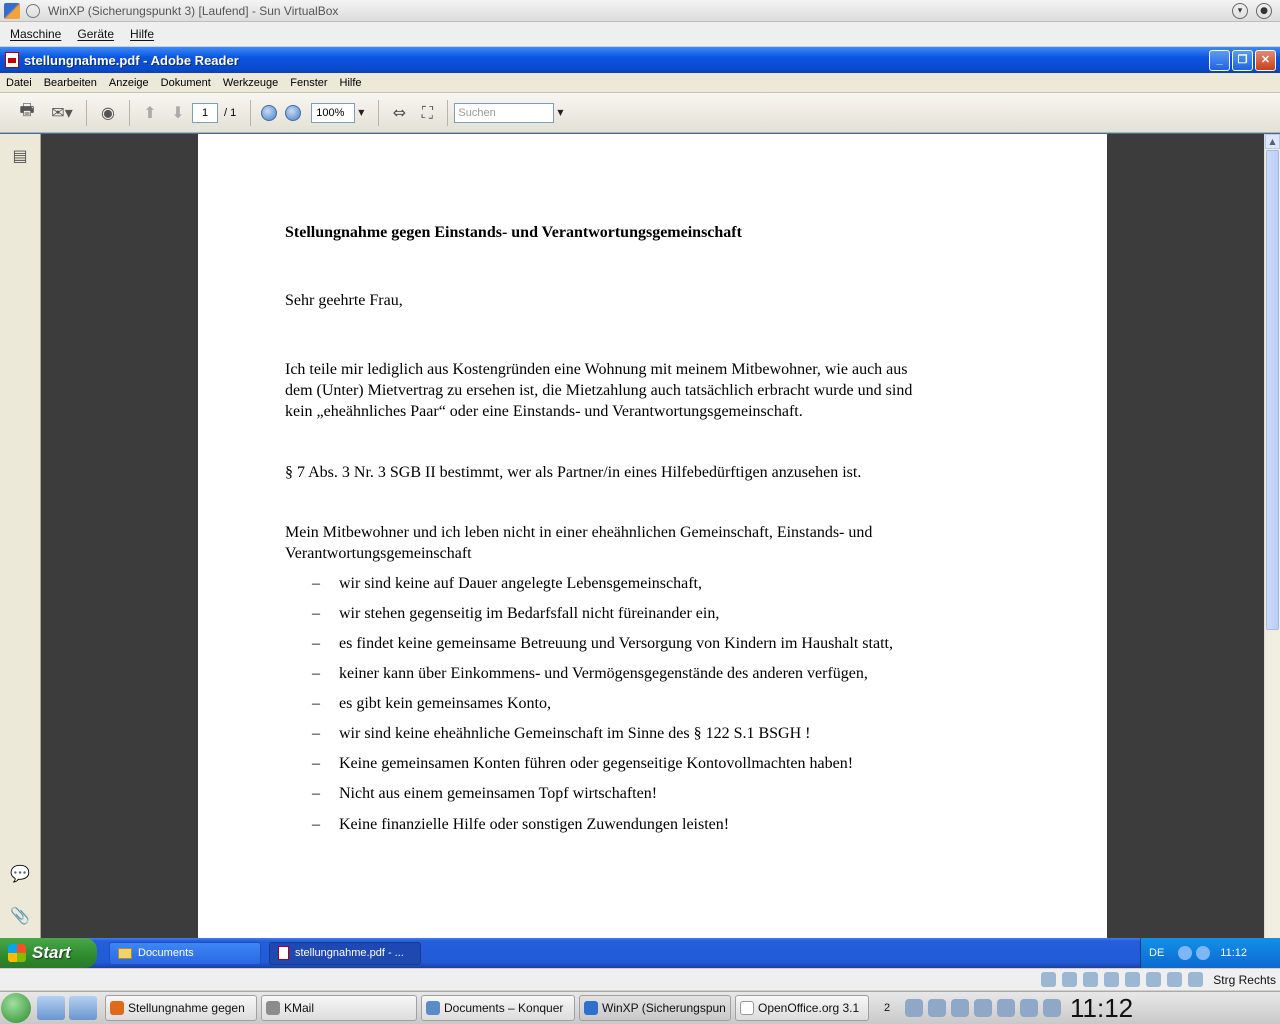  What do you see at coordinates (51, 1008) in the screenshot?
I see `home-folder-icon` at bounding box center [51, 1008].